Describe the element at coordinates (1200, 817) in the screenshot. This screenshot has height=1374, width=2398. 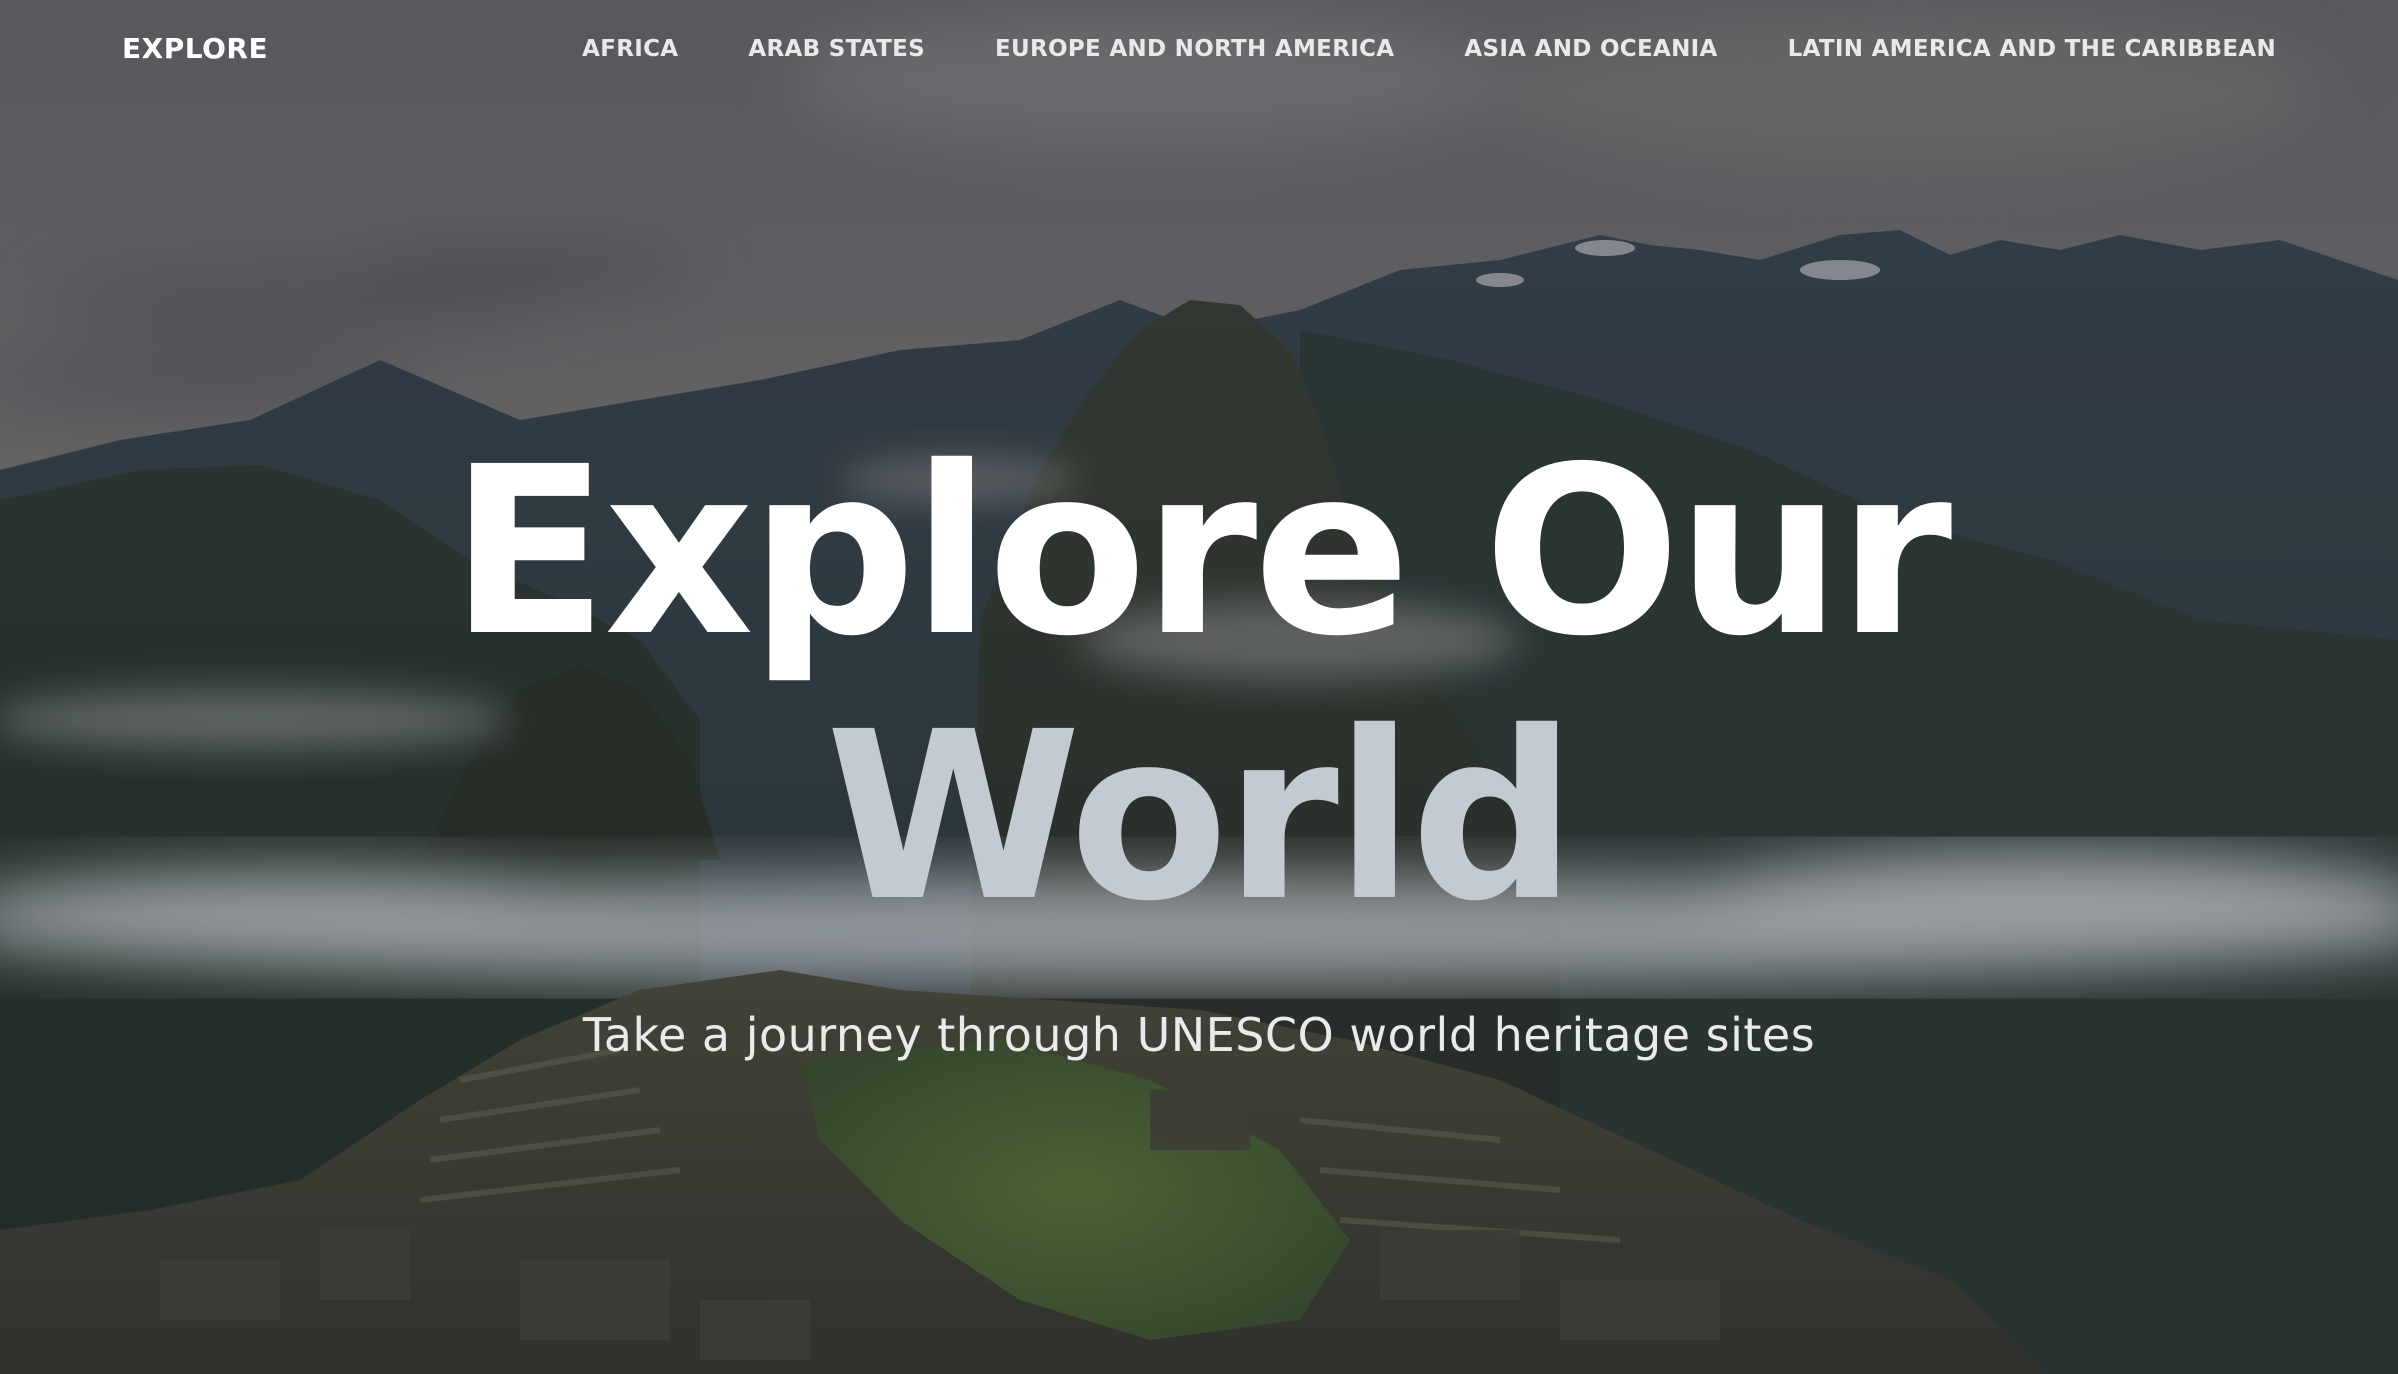
I see `hero-title-line-2: World` at that location.